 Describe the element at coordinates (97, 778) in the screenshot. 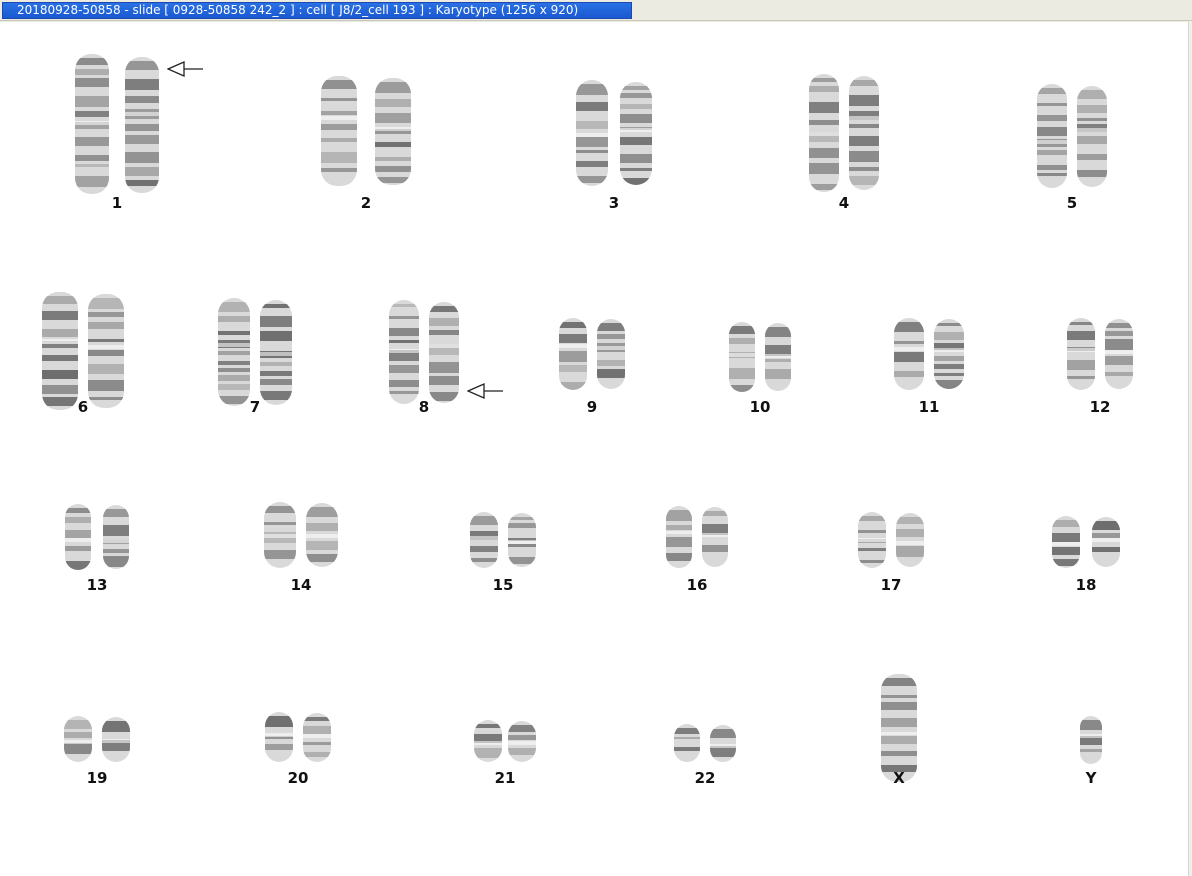

I see `chromosome-label: 19` at that location.